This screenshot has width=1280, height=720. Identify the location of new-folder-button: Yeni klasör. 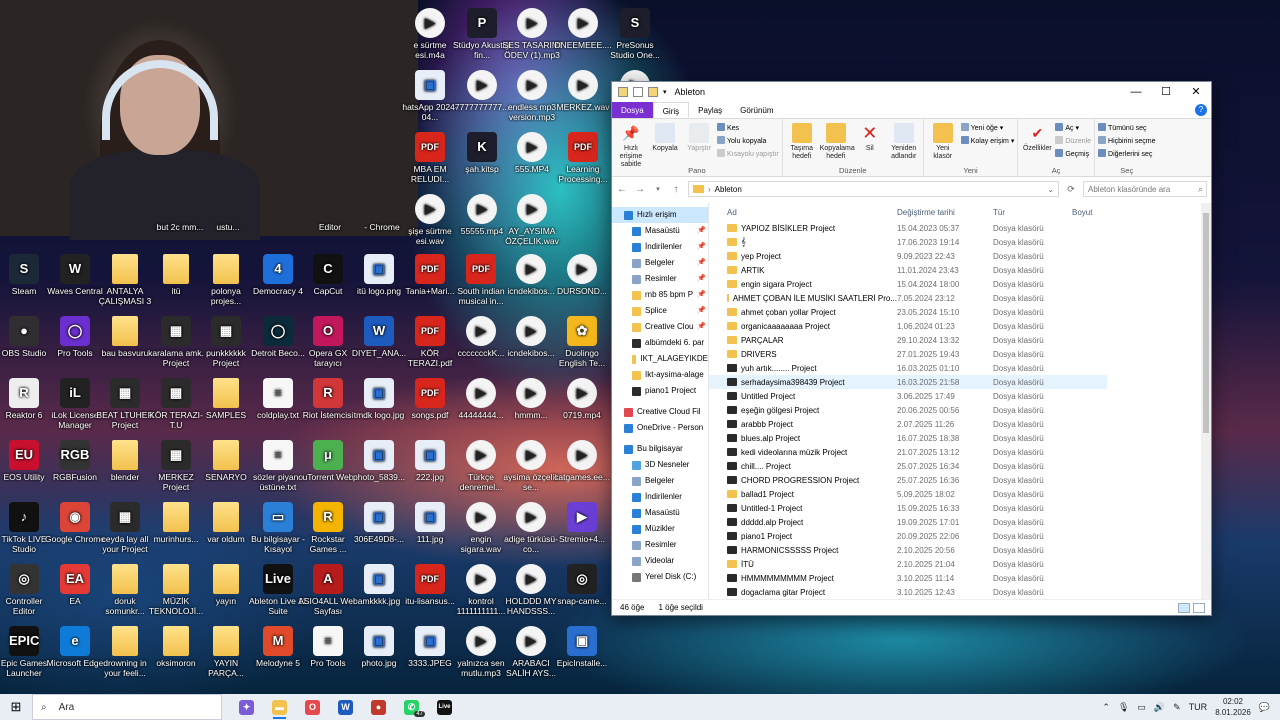
(943, 142).